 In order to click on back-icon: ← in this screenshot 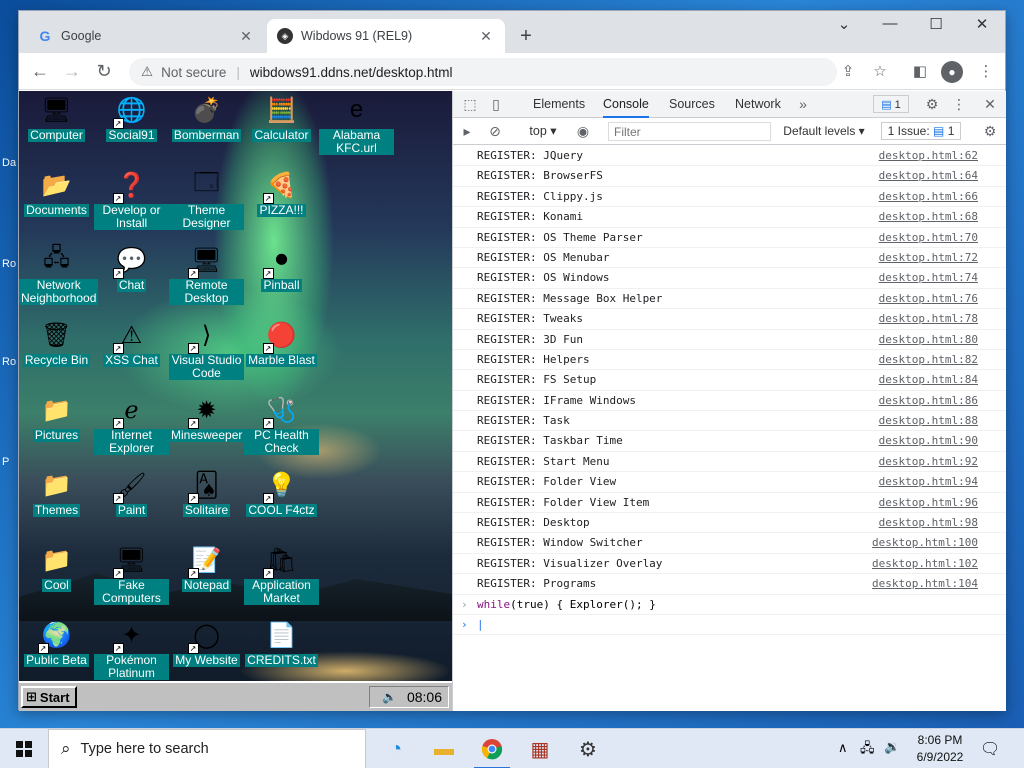, I will do `click(40, 72)`.